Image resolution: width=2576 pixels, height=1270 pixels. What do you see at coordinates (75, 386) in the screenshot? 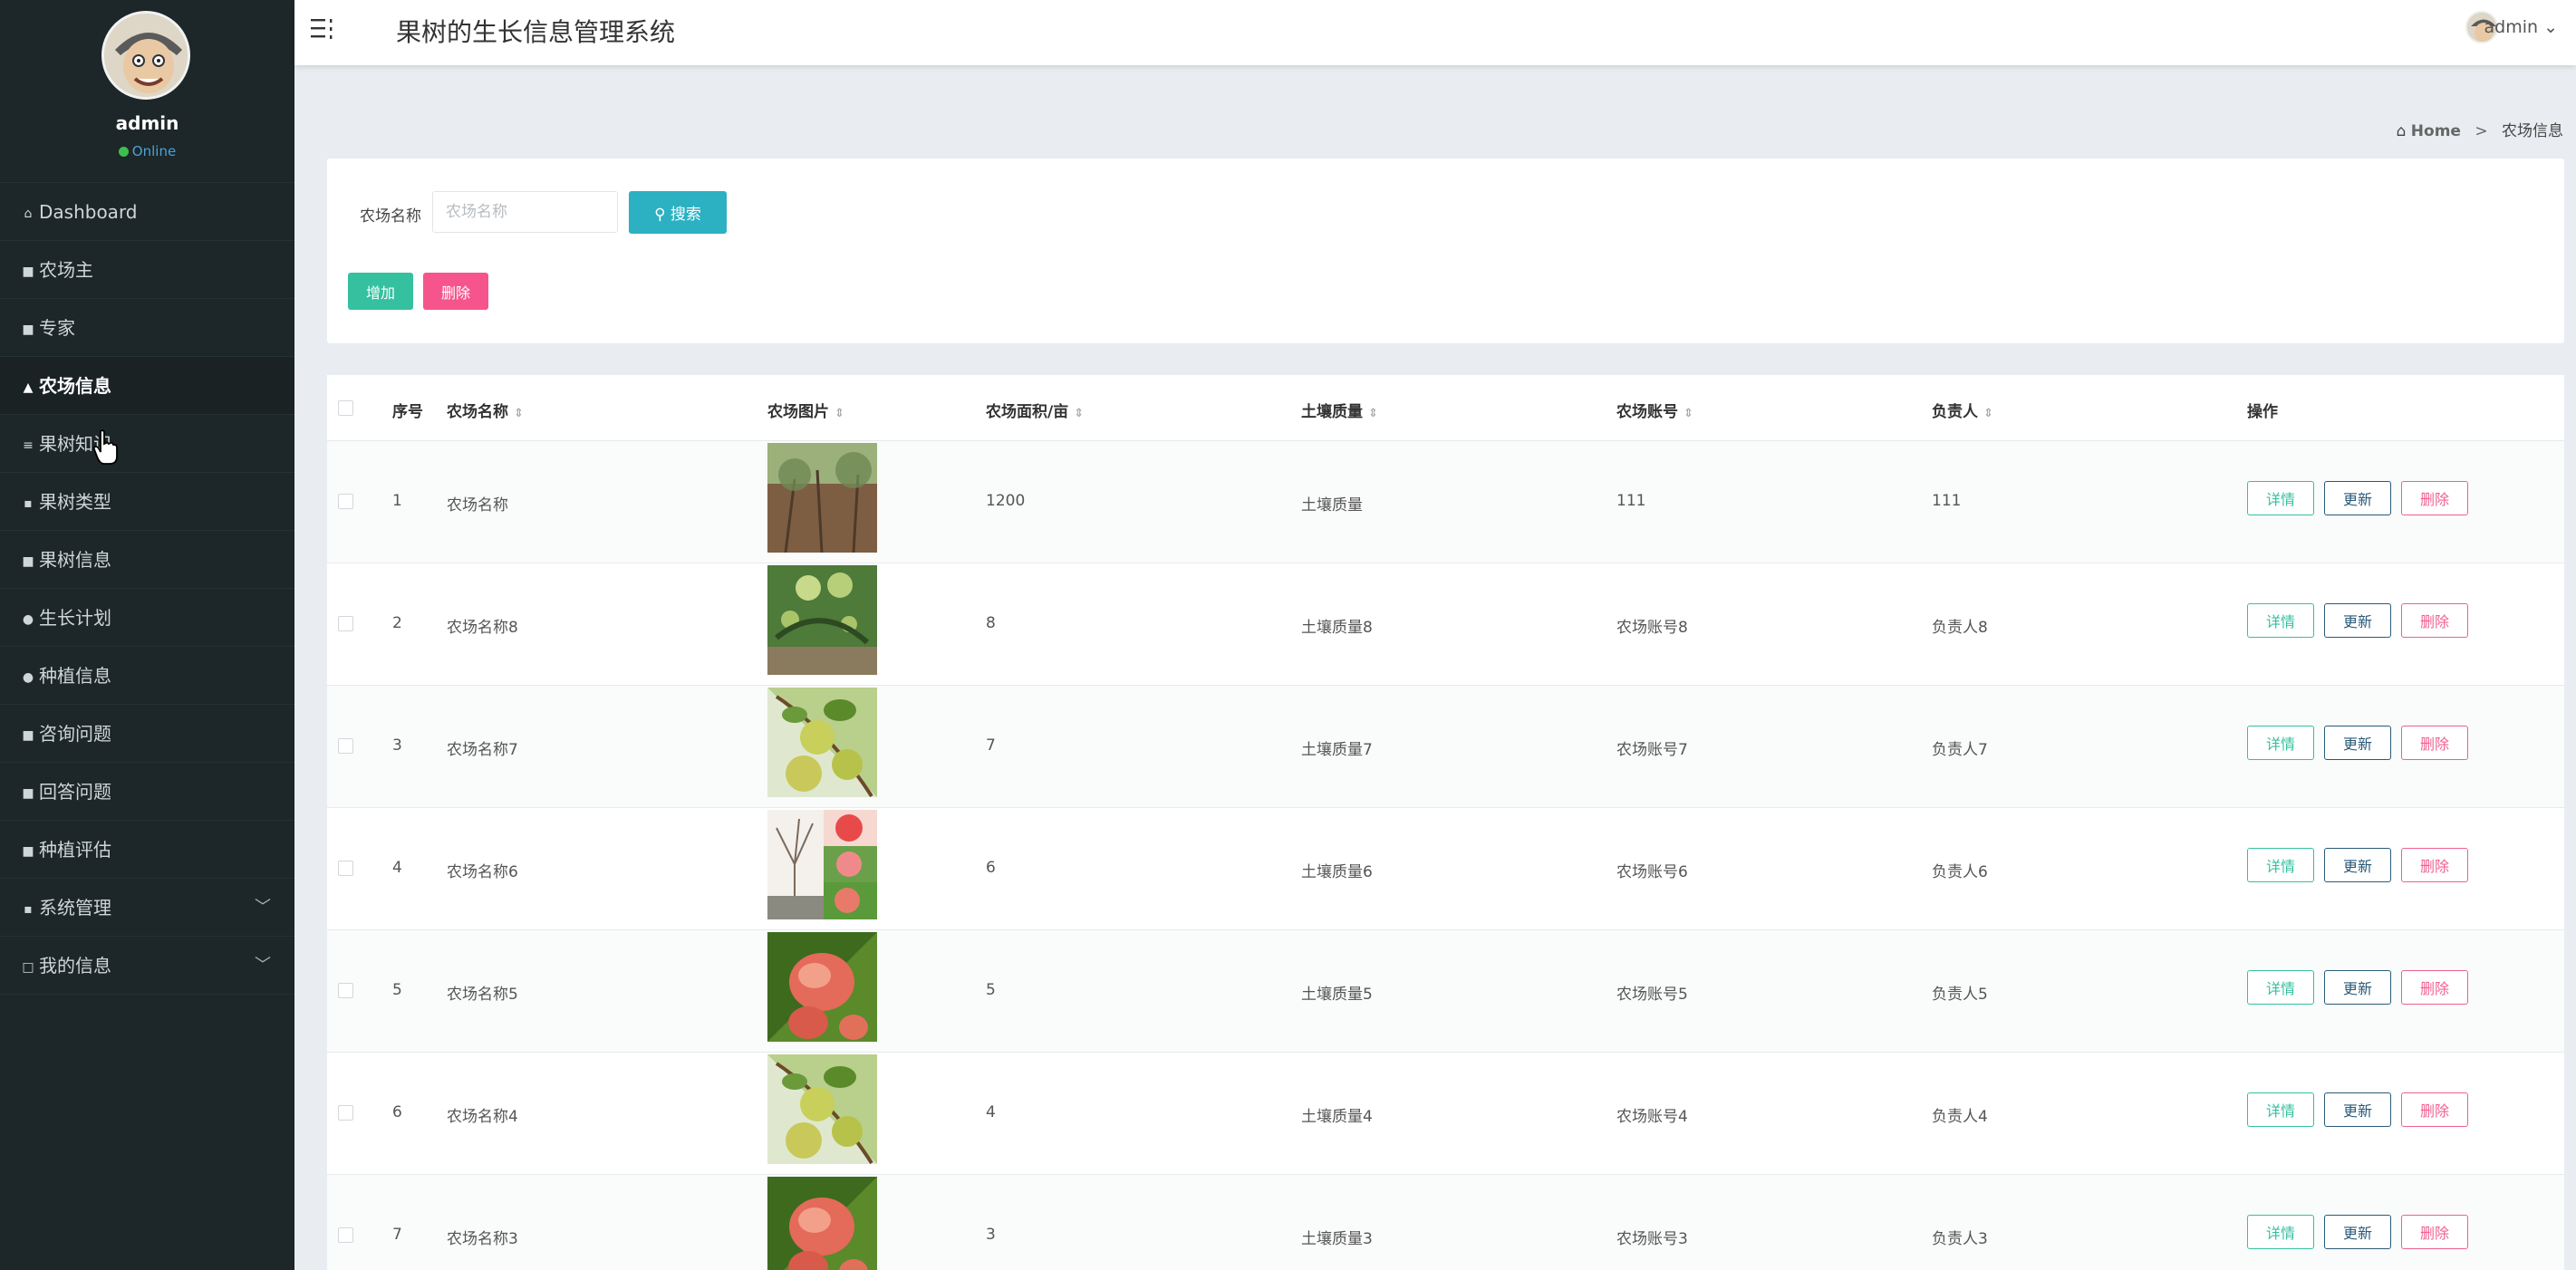
I see `sidebar-item-label: 农场信息` at bounding box center [75, 386].